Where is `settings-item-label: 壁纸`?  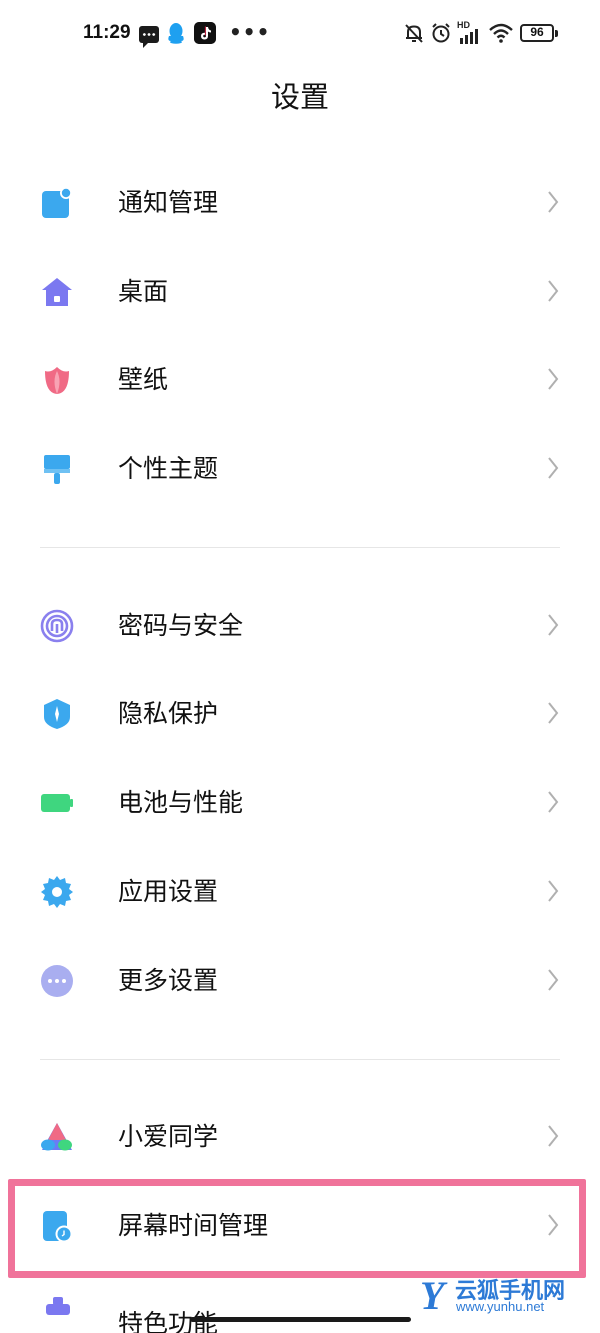 settings-item-label: 壁纸 is located at coordinates (143, 379).